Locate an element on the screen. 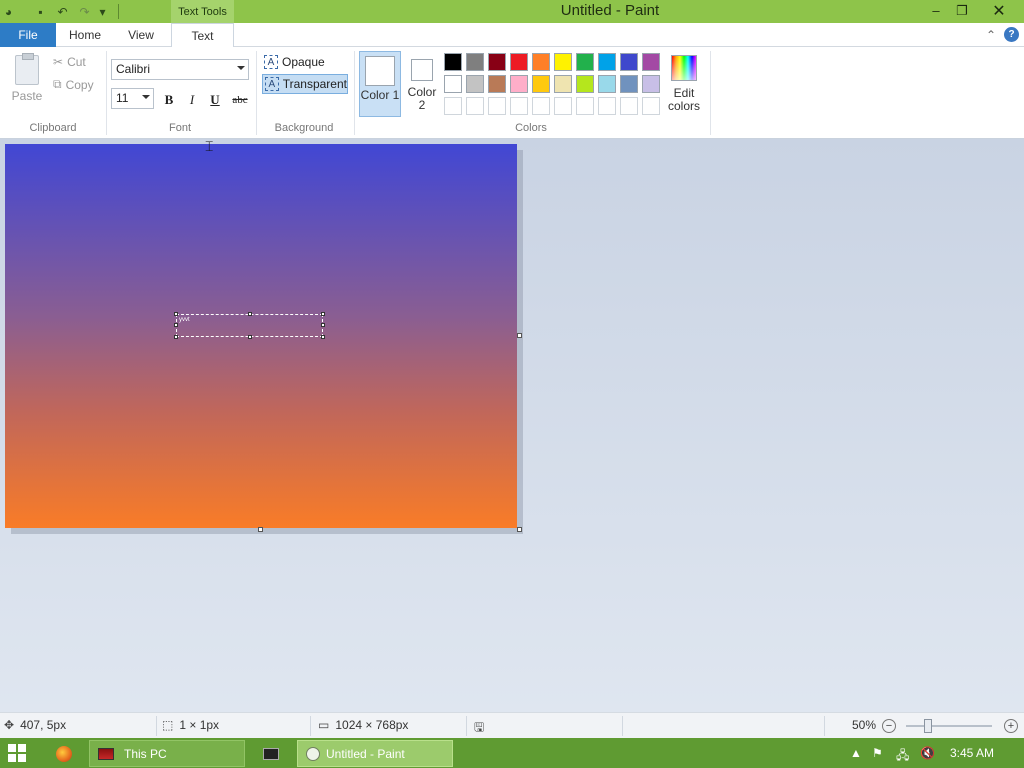  help-icon: ? is located at coordinates (1011, 34).